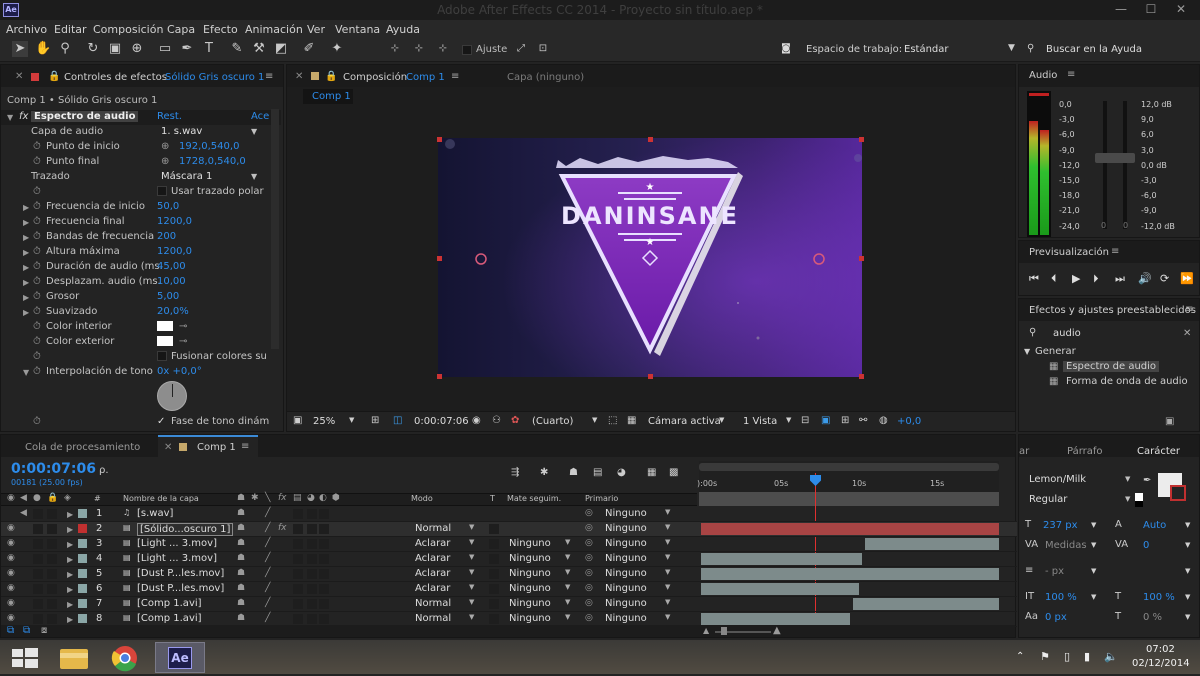  I want to click on pen-tool-icon: ✒, so click(187, 49).